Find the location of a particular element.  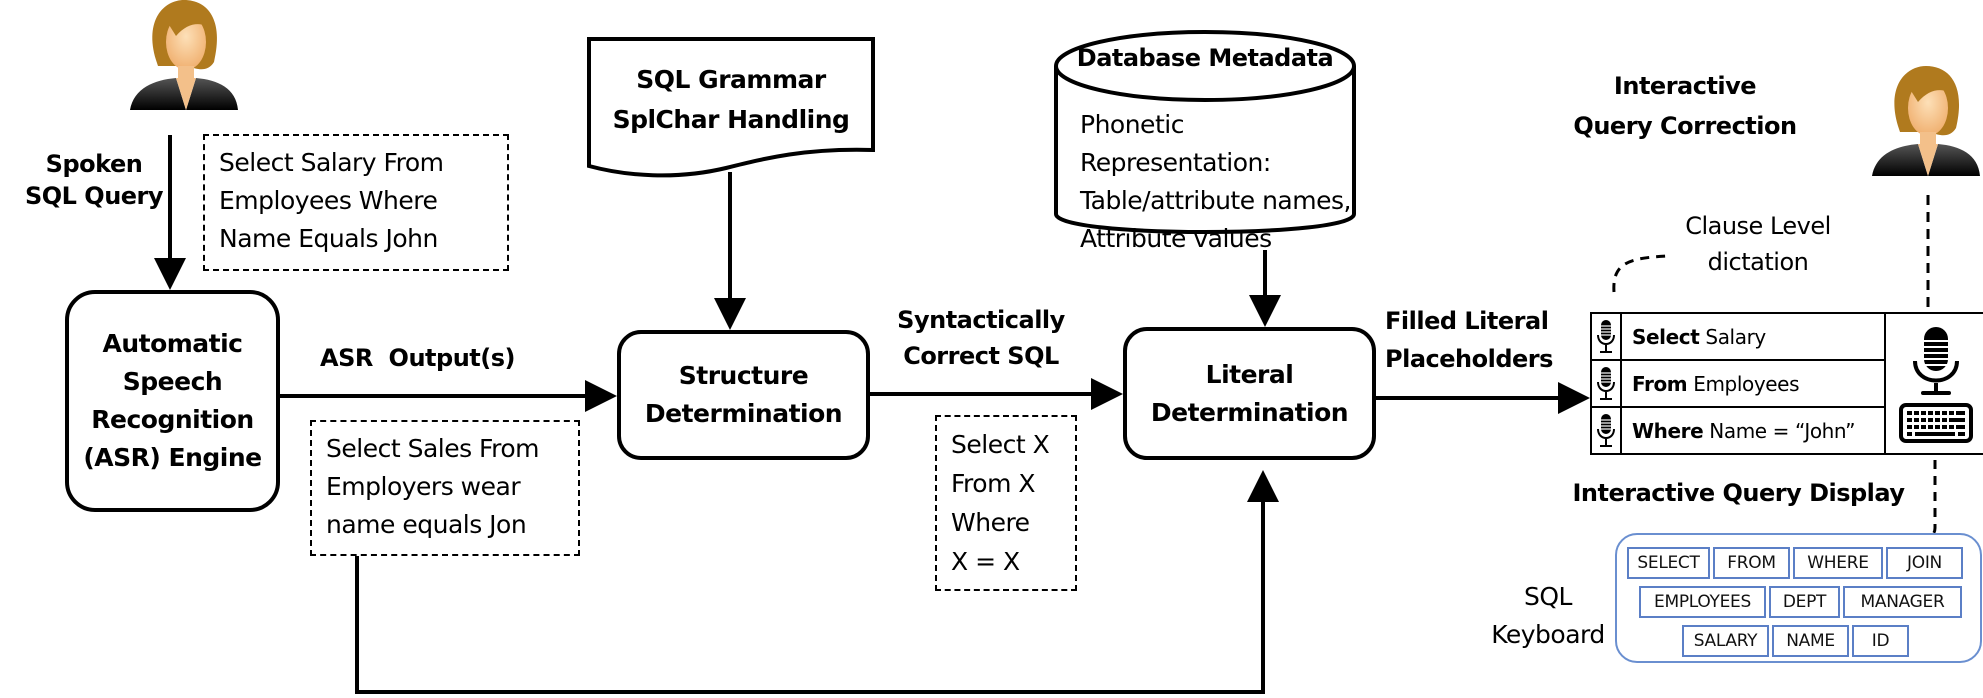

clause-row-select: Select Salary is located at coordinates (1738, 337).